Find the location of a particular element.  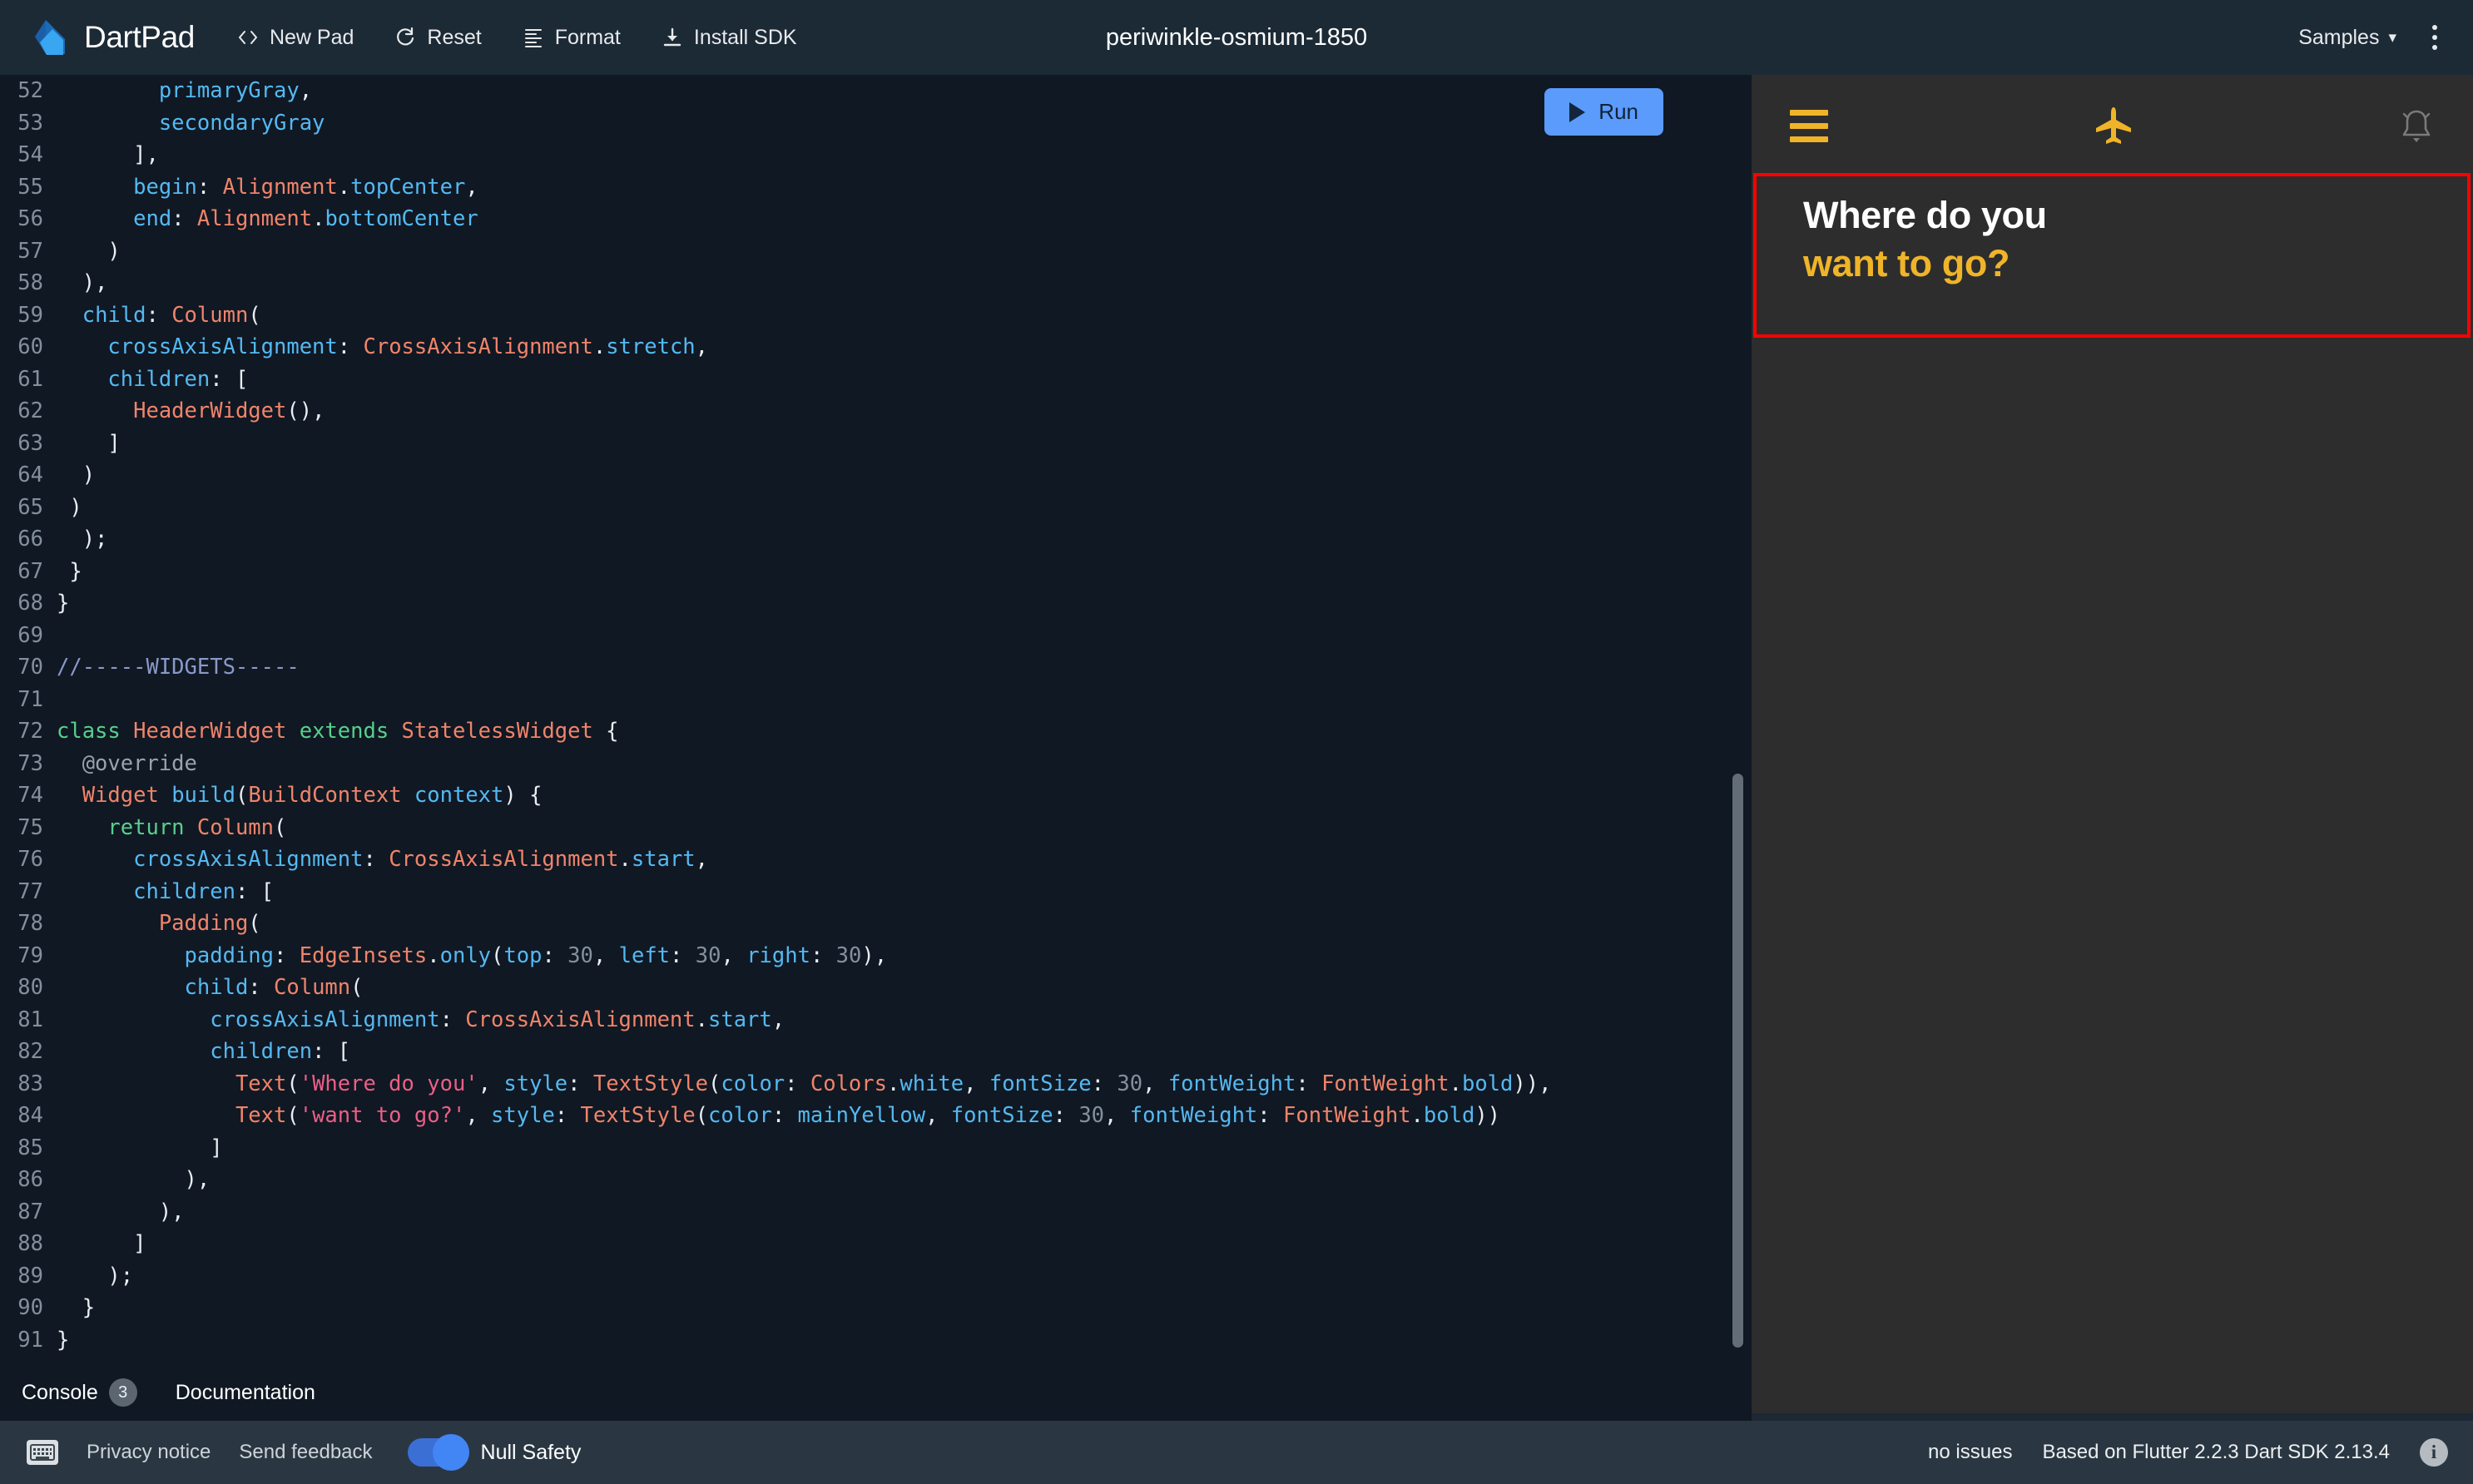

line-number: 53 is located at coordinates (30, 123).